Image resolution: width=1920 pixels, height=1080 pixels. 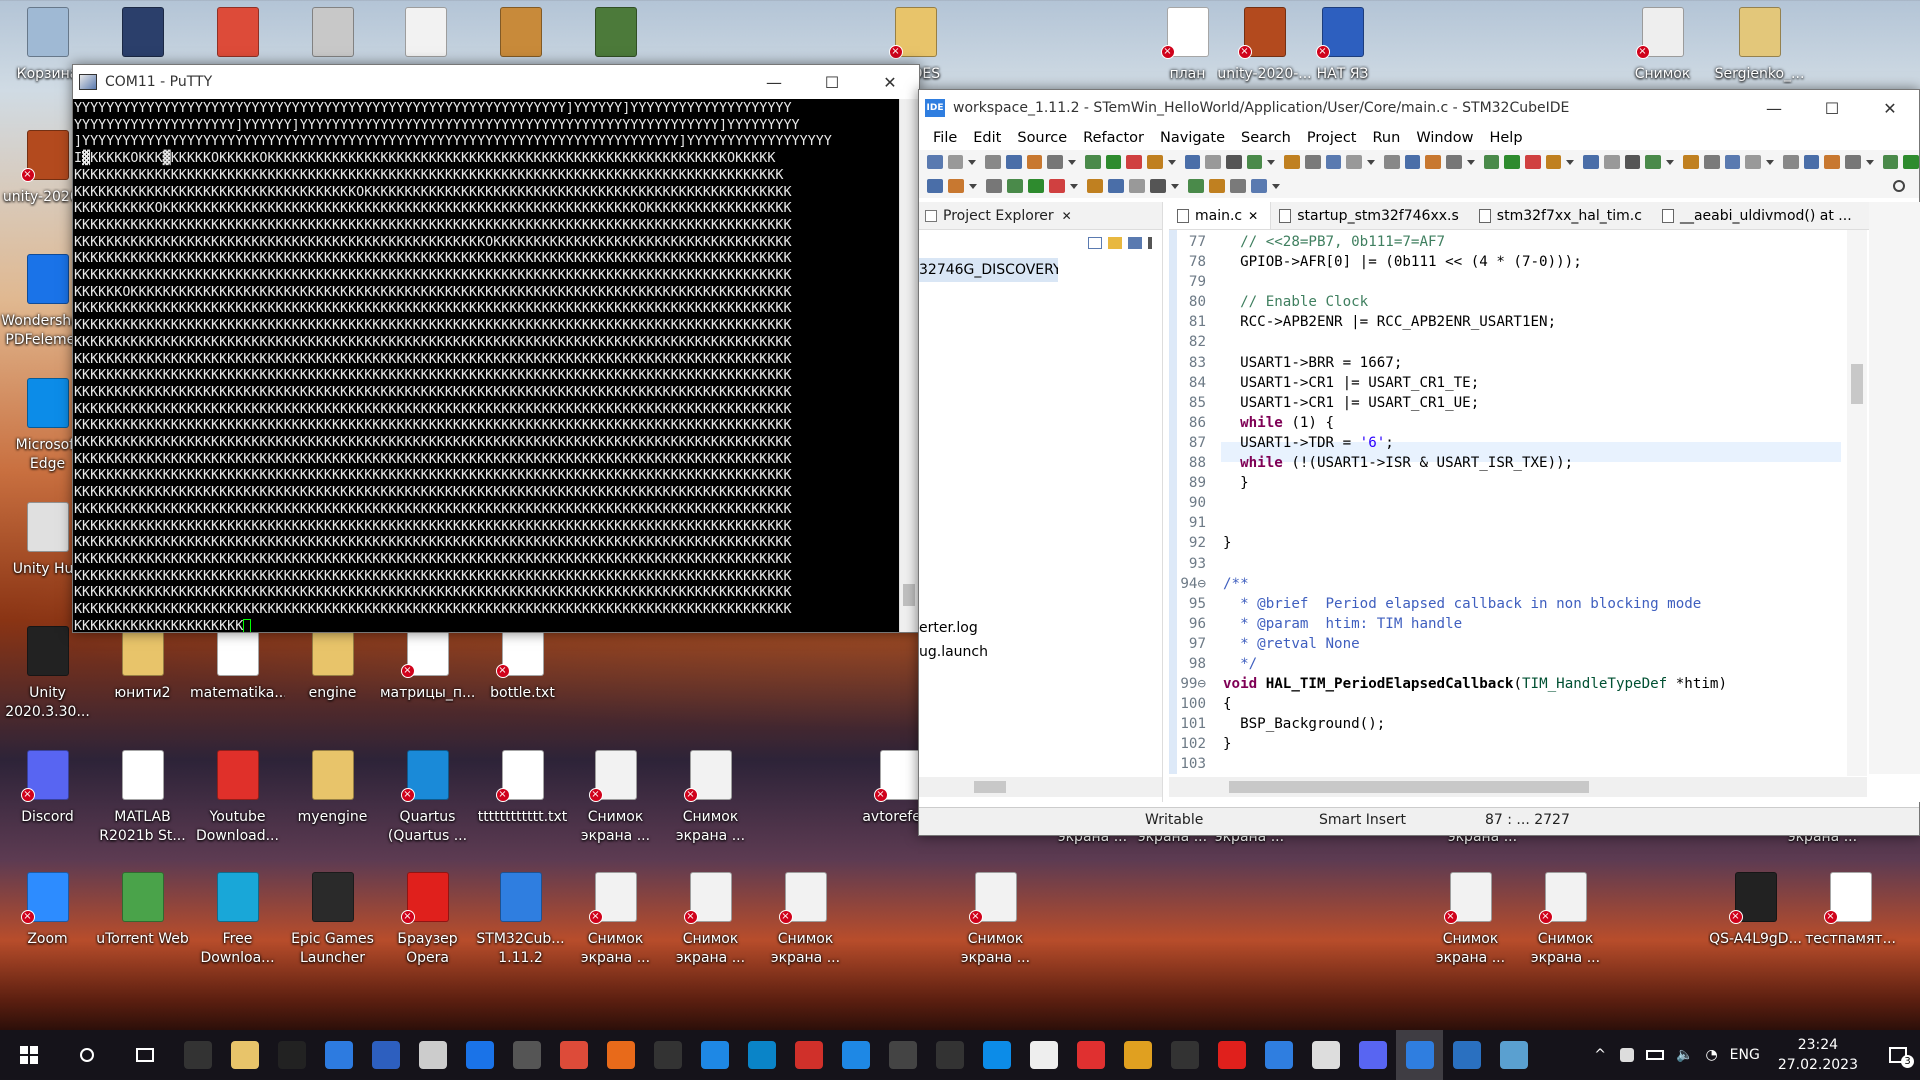 What do you see at coordinates (1266, 138) in the screenshot?
I see `menu-search: Search` at bounding box center [1266, 138].